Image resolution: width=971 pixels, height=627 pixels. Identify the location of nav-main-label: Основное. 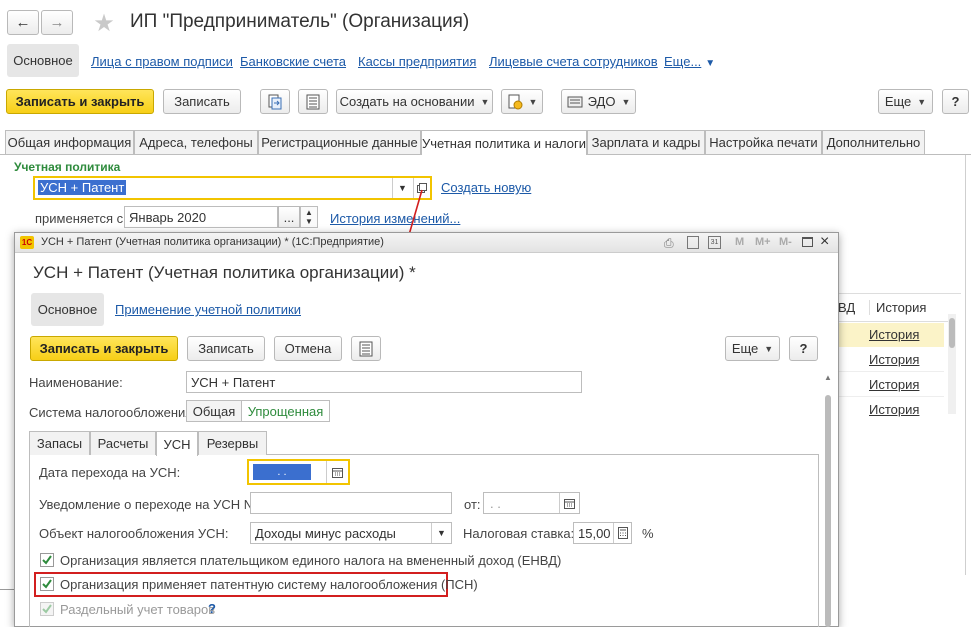
(43, 60).